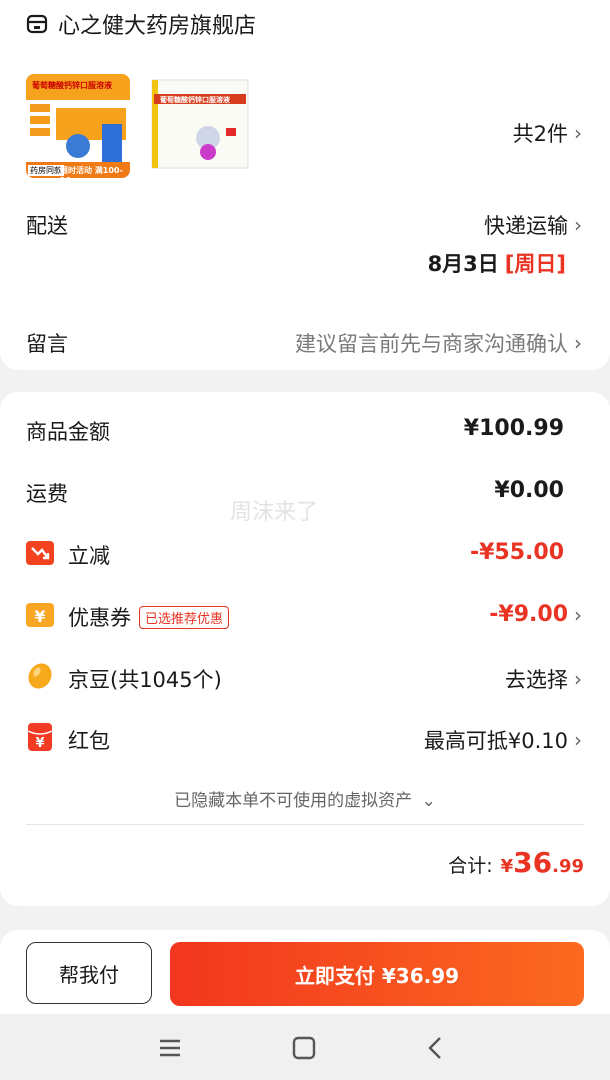  What do you see at coordinates (536, 680) in the screenshot?
I see `beans-value: 去选择` at bounding box center [536, 680].